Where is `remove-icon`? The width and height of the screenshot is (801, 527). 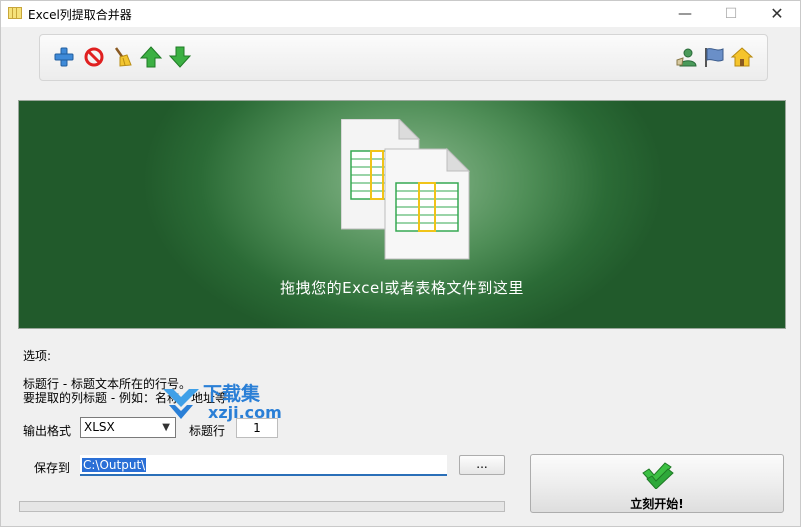
remove-icon is located at coordinates (94, 57).